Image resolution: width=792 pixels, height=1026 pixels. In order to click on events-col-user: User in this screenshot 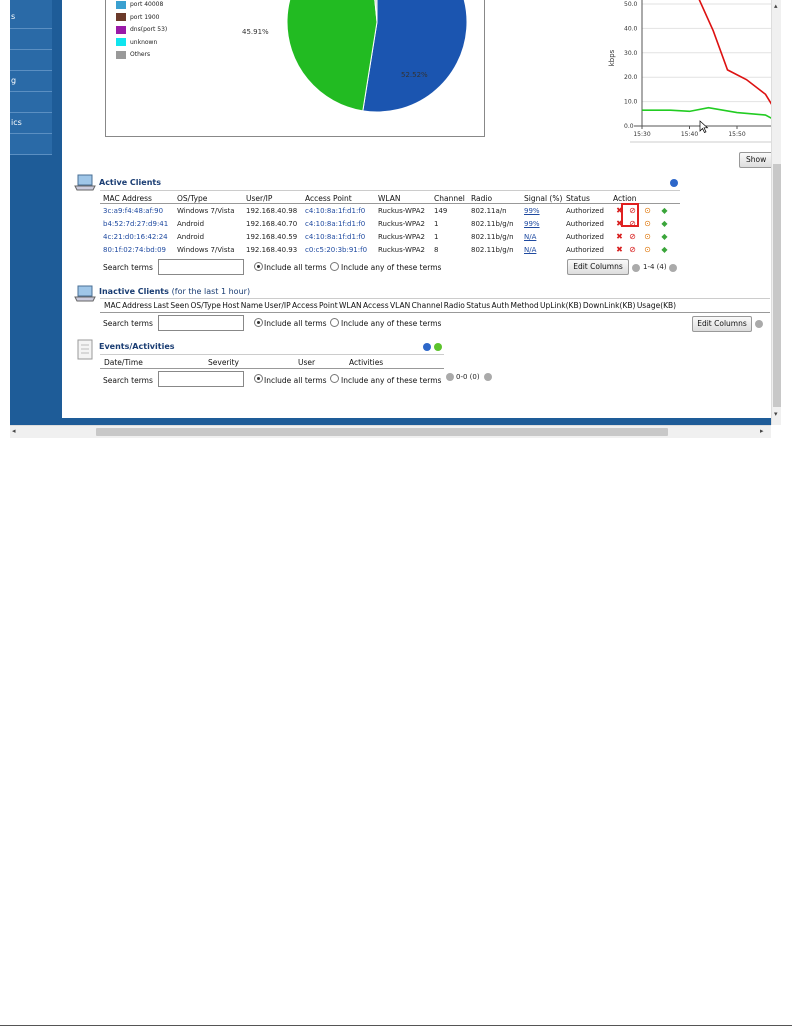, I will do `click(307, 362)`.